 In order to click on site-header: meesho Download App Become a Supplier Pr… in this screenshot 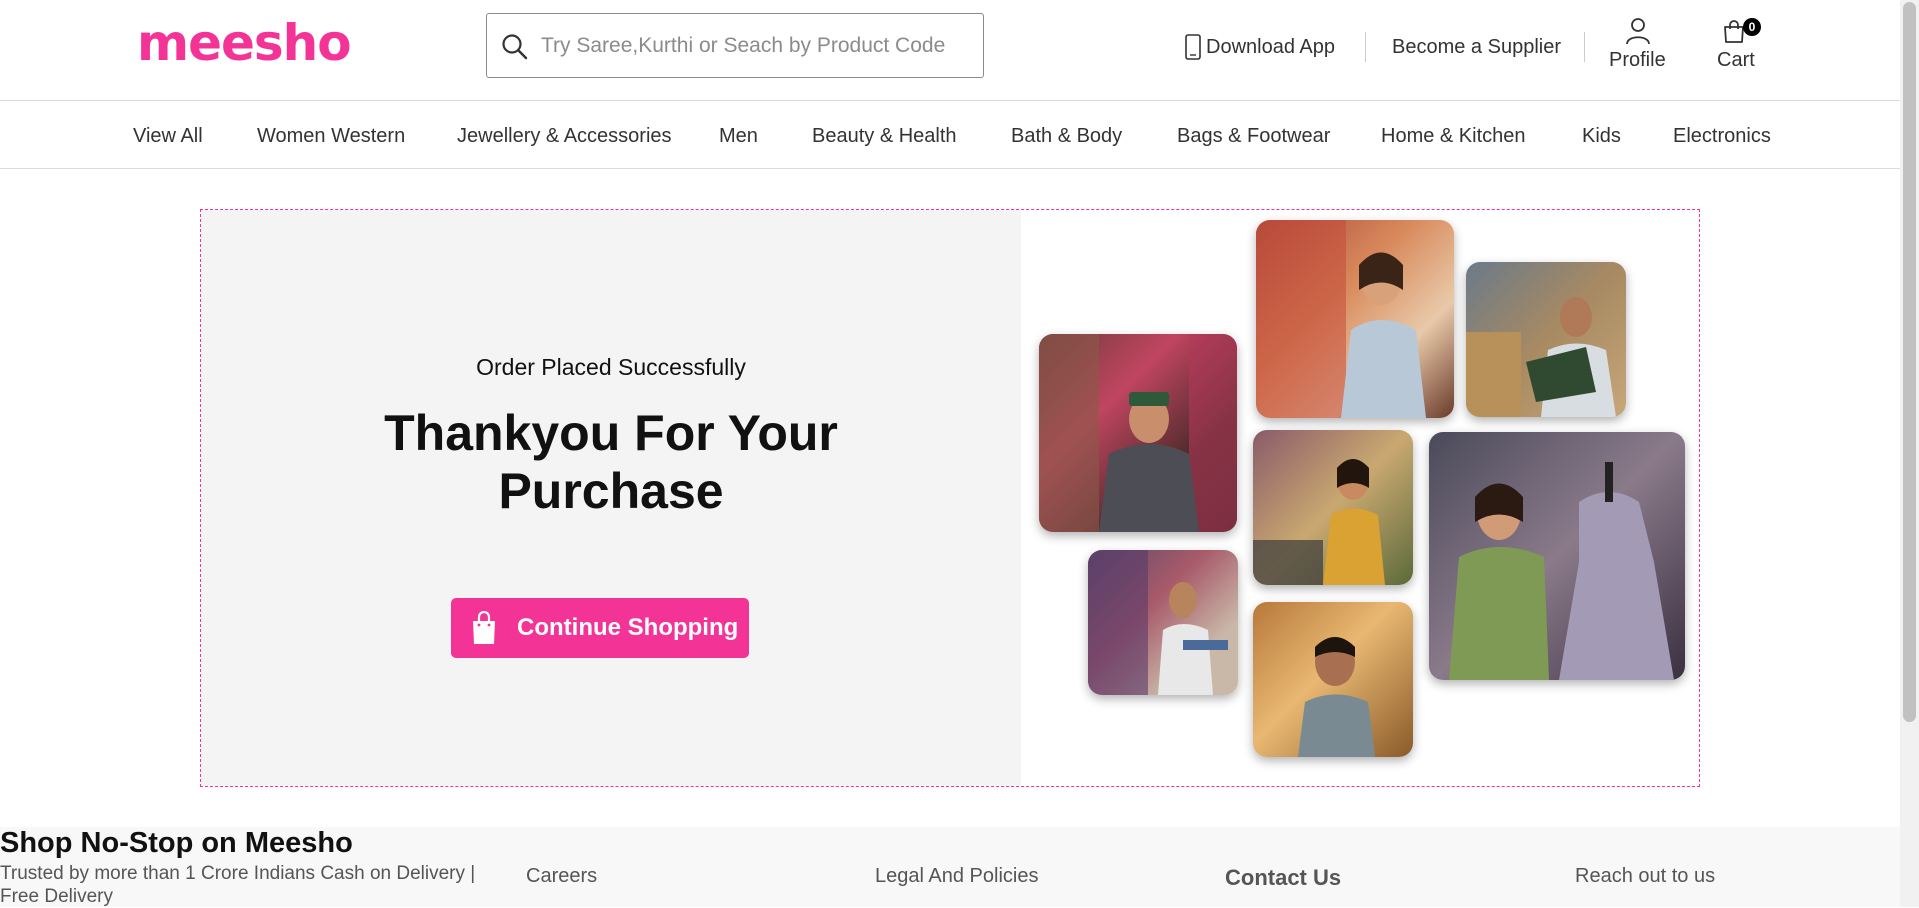, I will do `click(950, 50)`.